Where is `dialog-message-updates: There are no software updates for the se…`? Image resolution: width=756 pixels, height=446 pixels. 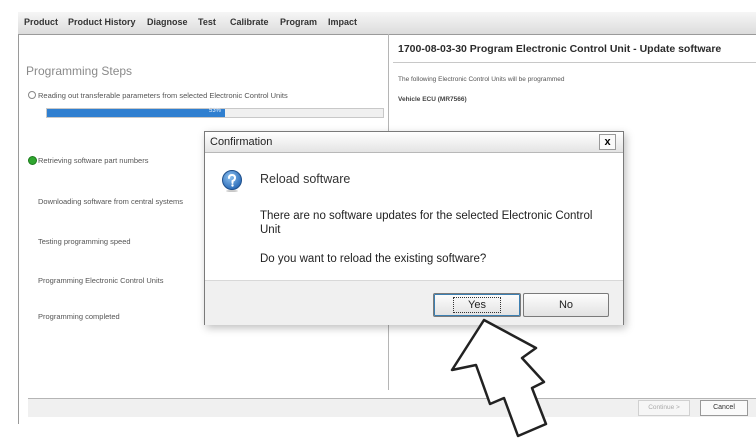
dialog-message-updates: There are no software updates for the se… is located at coordinates (426, 223).